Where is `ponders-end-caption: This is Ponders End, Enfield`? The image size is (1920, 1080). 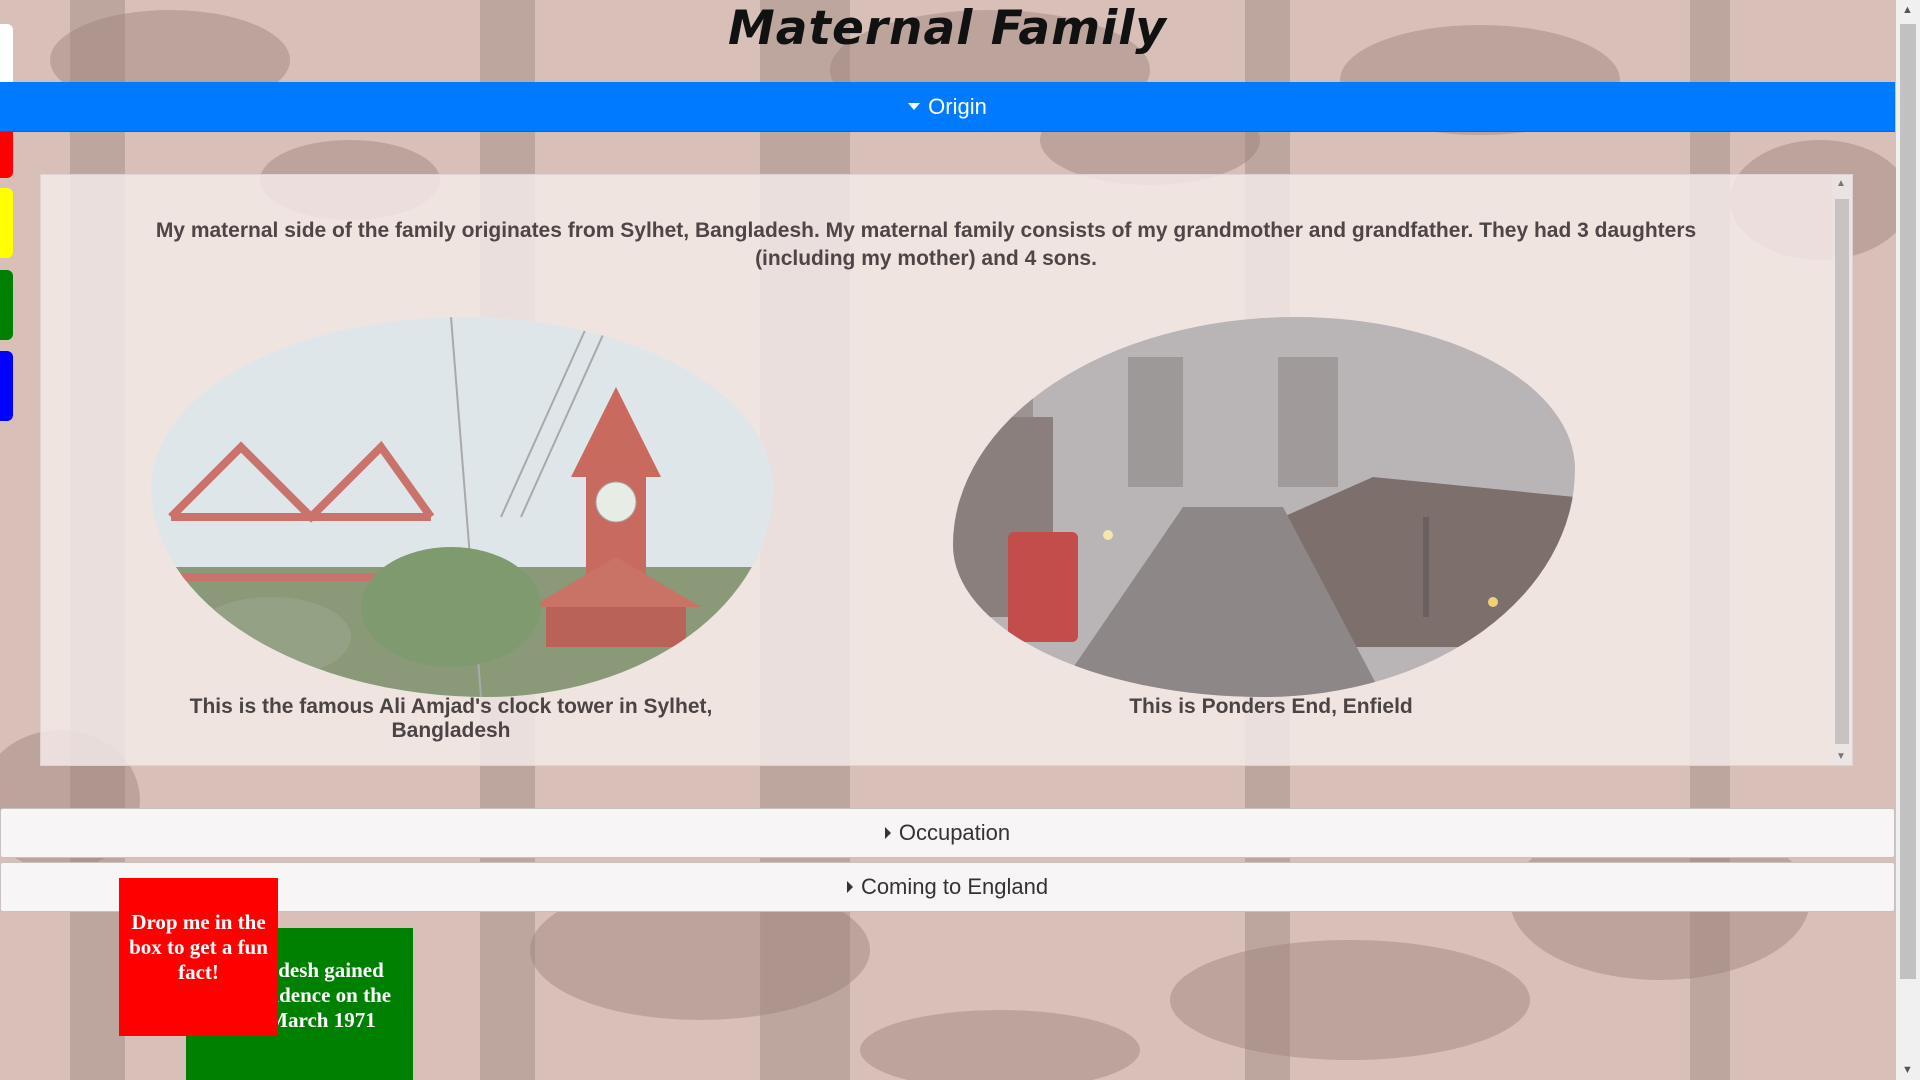
ponders-end-caption: This is Ponders End, Enfield is located at coordinates (1271, 706).